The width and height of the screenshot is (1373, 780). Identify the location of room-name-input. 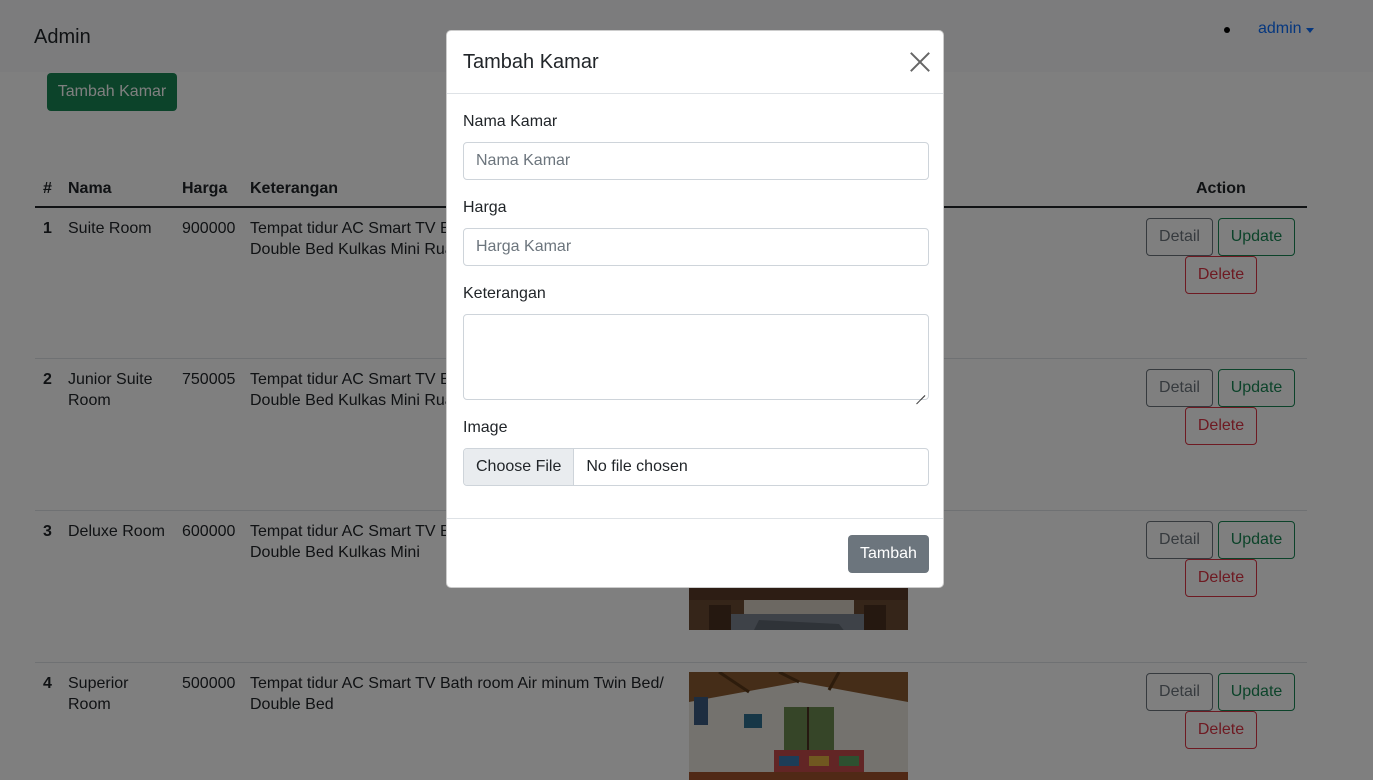
(696, 161).